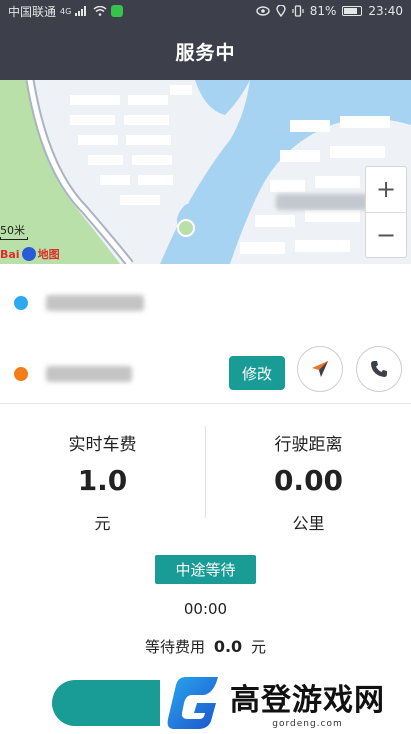 This screenshot has width=411, height=734. I want to click on network-label: 4G, so click(66, 11).